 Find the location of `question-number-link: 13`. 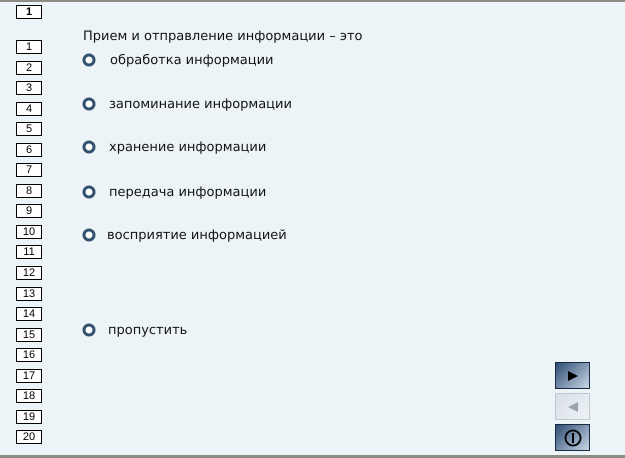

question-number-link: 13 is located at coordinates (29, 293).